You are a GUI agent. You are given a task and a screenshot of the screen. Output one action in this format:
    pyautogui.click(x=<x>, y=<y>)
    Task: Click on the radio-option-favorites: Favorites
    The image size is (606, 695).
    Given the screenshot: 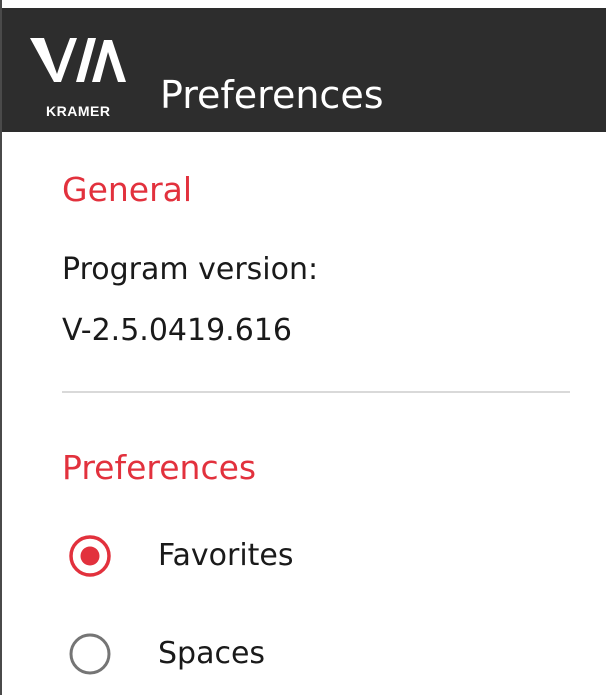 What is the action you would take?
    pyautogui.click(x=308, y=556)
    